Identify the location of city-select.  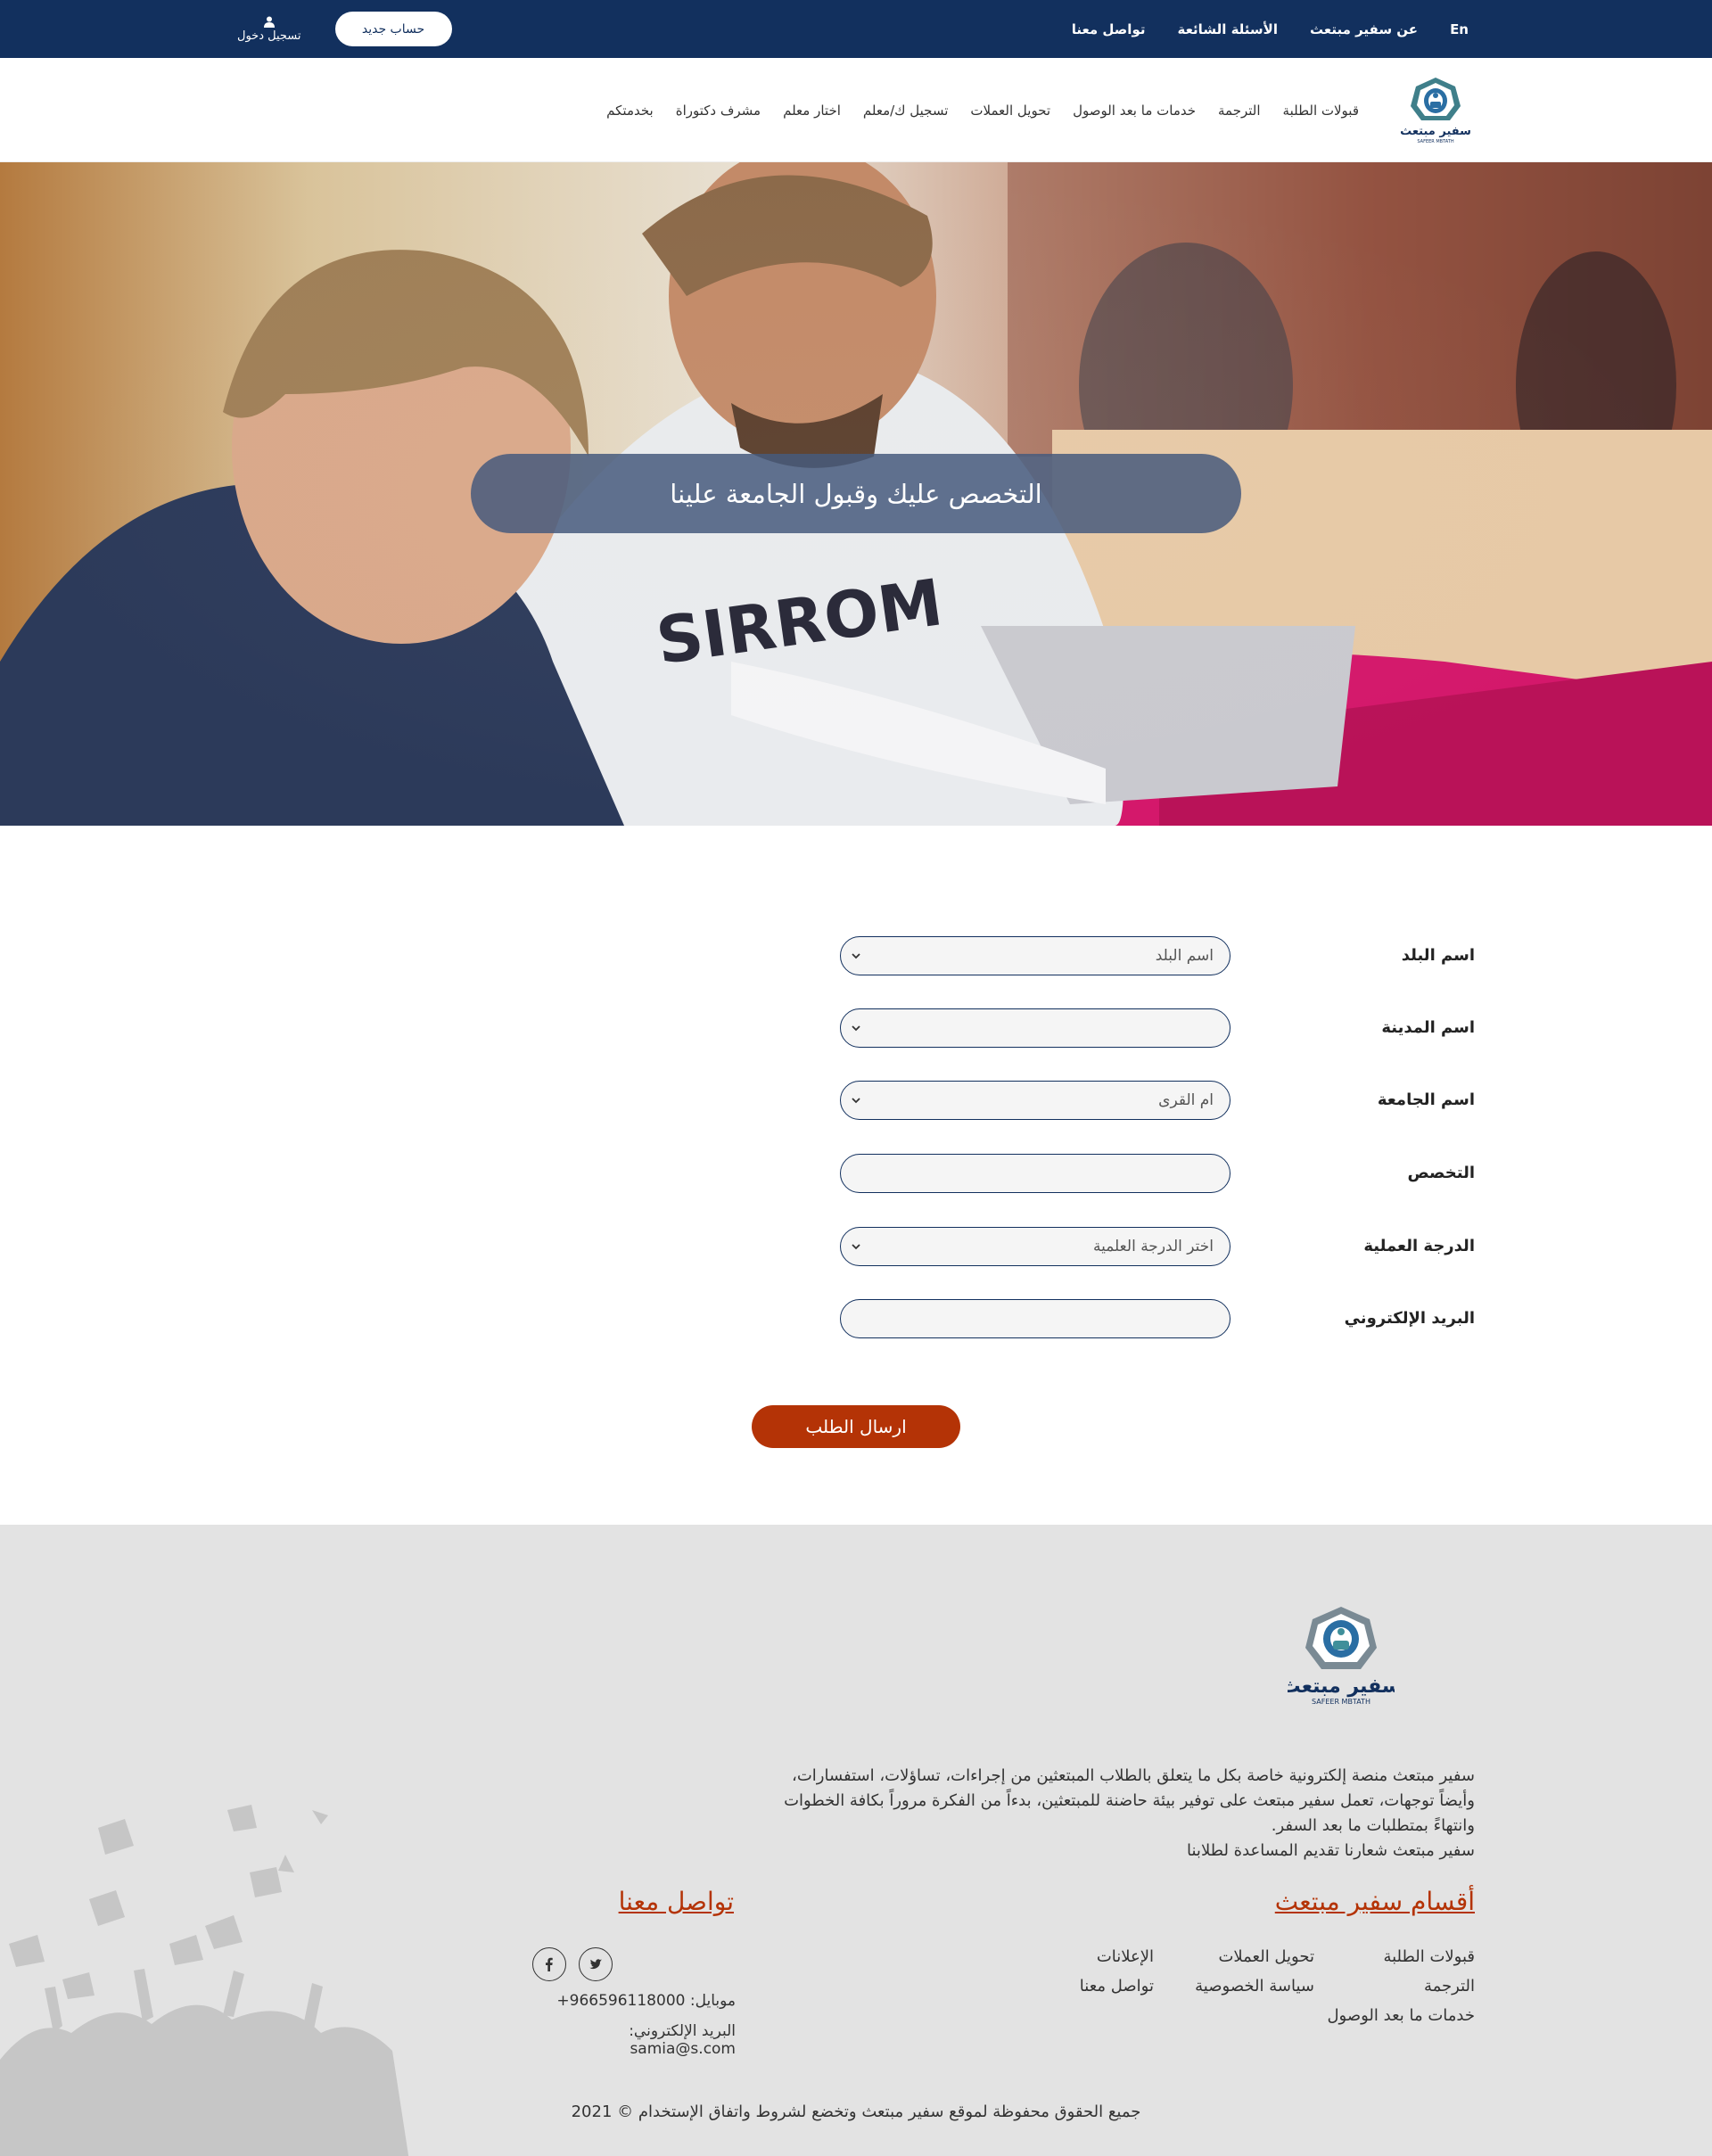
(1035, 1028).